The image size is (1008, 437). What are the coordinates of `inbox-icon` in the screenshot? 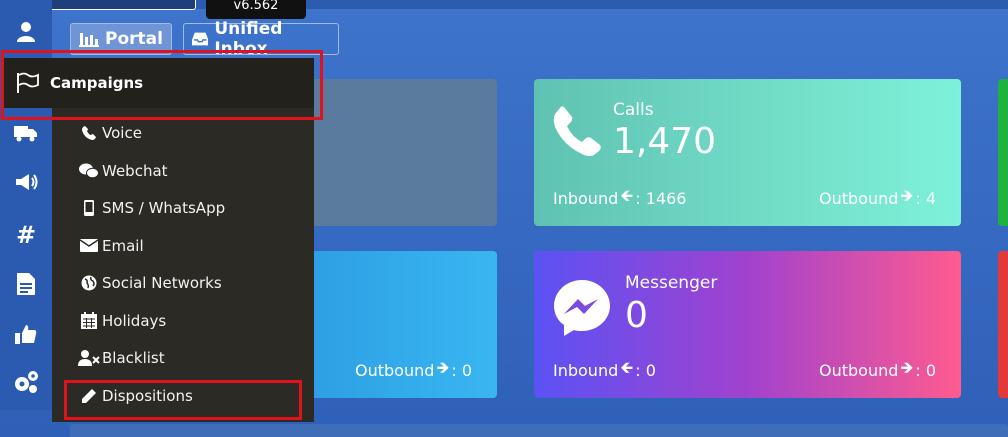 It's located at (200, 39).